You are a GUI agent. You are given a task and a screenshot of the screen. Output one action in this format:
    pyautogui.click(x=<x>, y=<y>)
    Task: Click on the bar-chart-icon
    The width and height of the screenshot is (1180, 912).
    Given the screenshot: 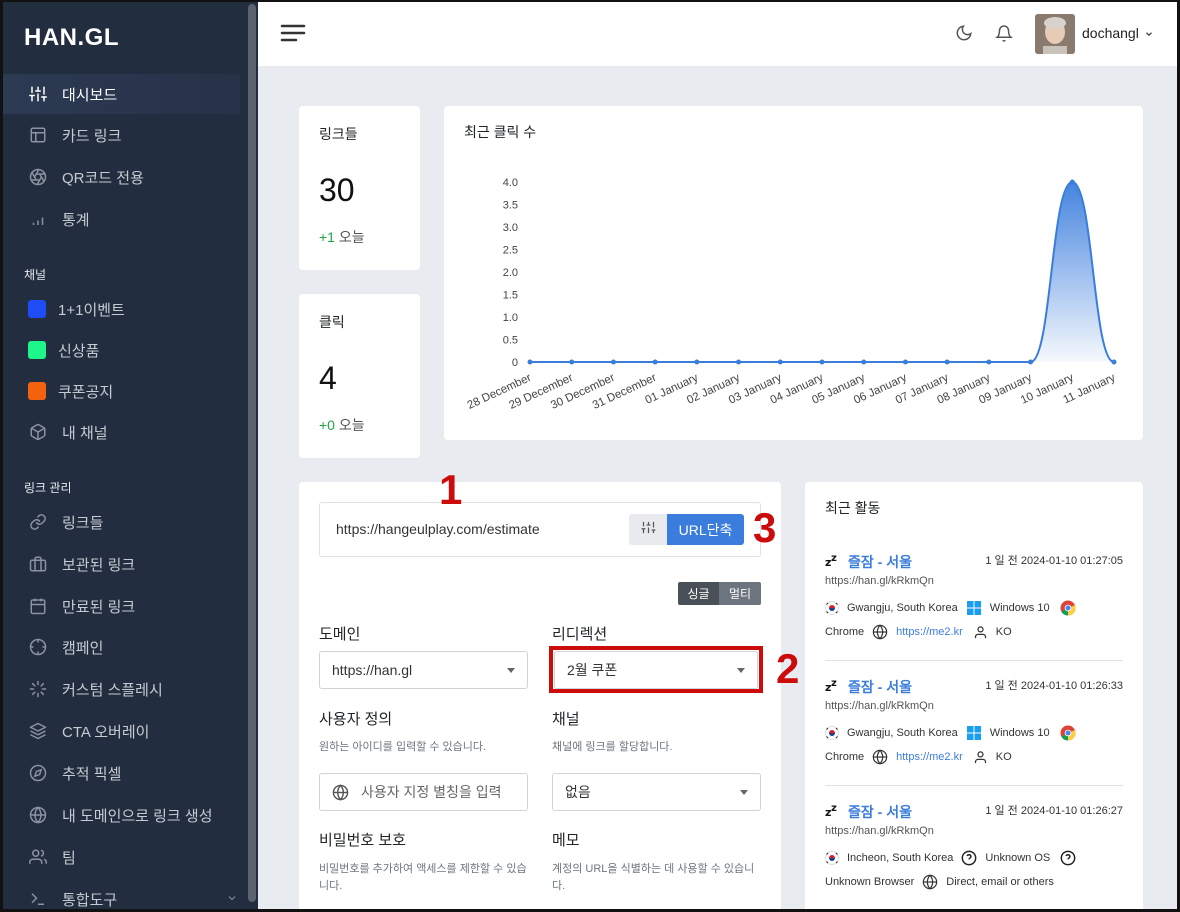 What is the action you would take?
    pyautogui.click(x=38, y=219)
    